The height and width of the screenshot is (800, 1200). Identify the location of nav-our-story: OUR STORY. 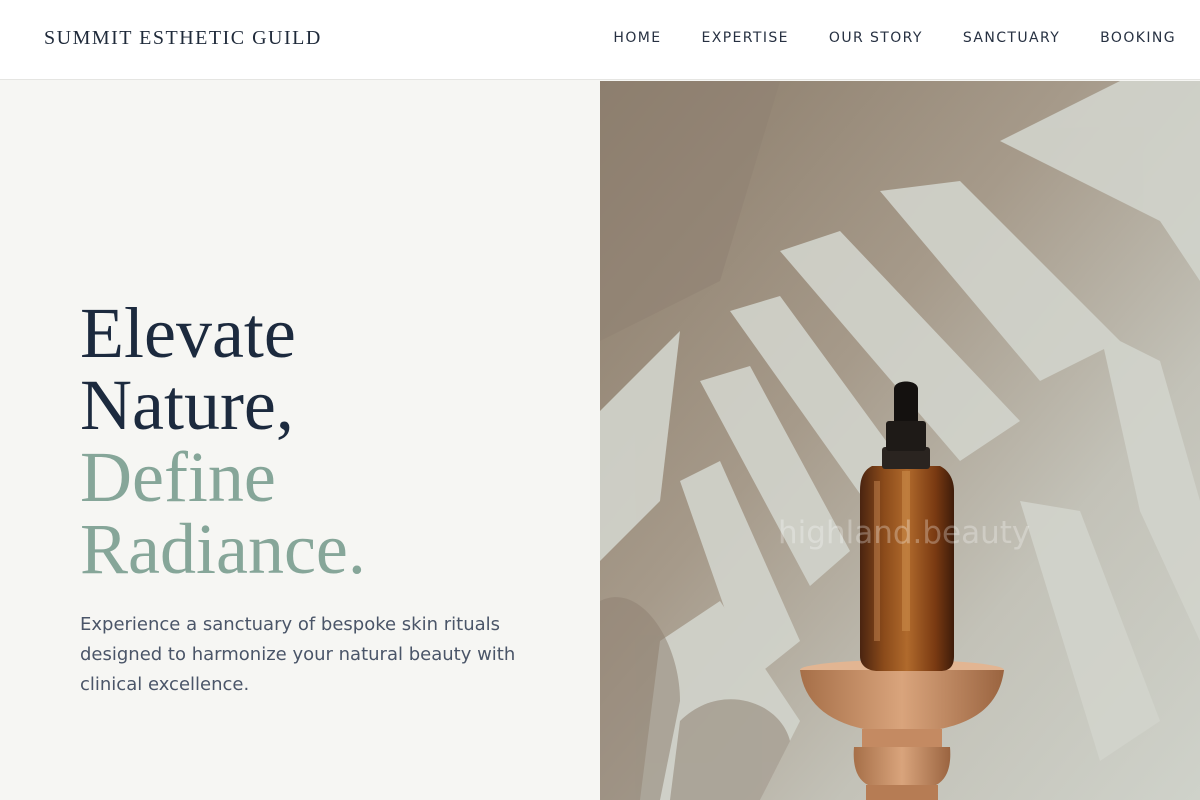
(876, 38).